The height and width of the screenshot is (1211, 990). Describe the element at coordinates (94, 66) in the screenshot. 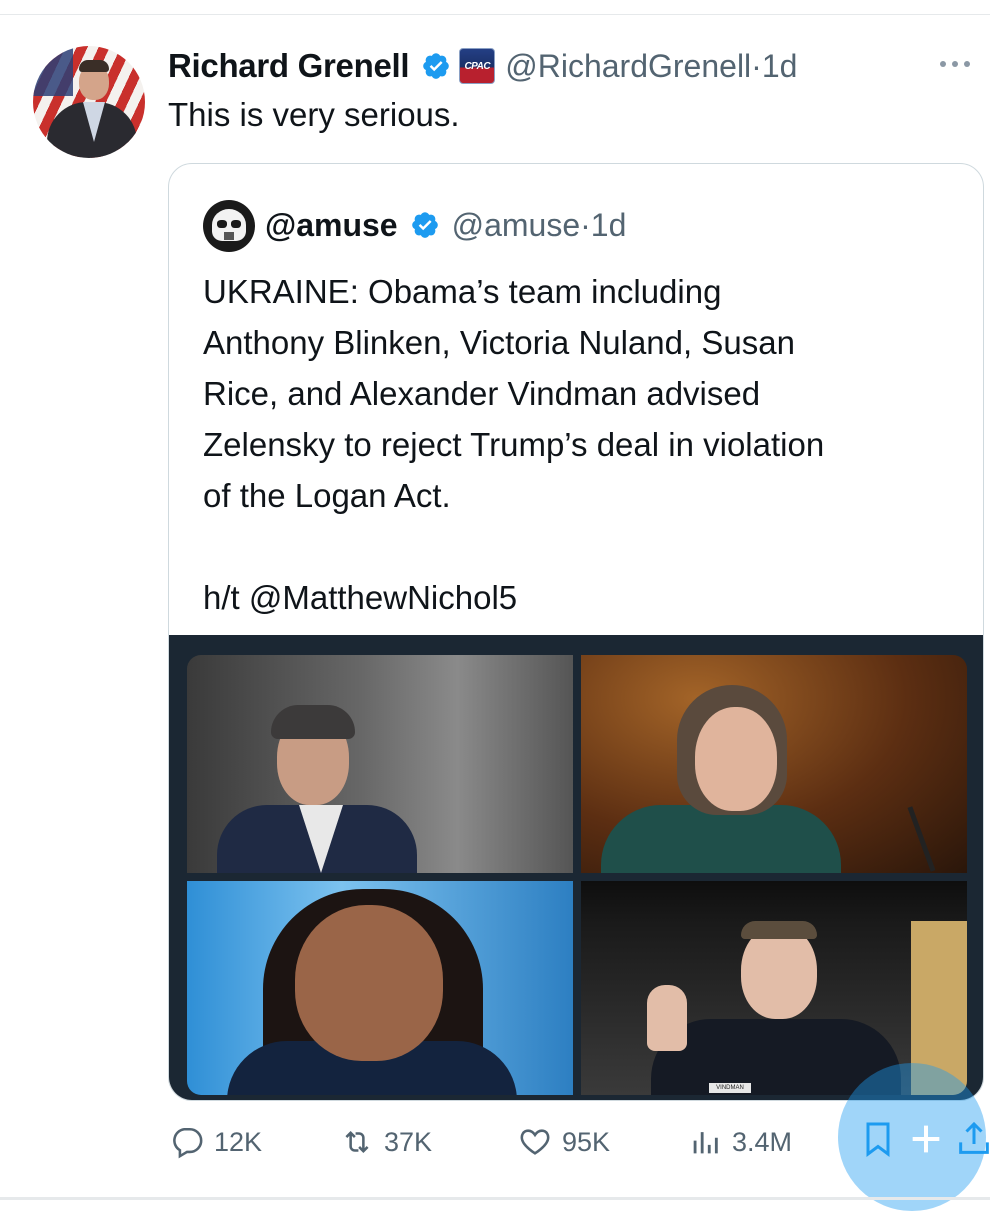

I see `avatar-hair` at that location.